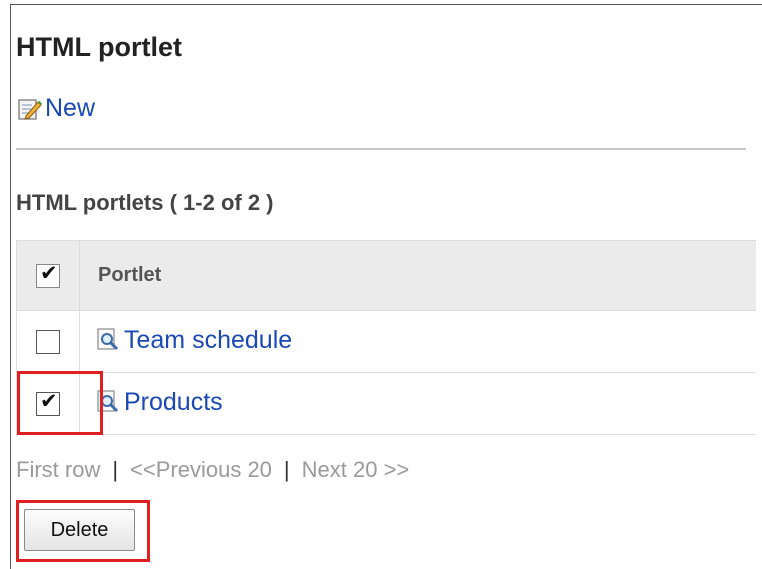  I want to click on delete-button: Delete, so click(79, 530).